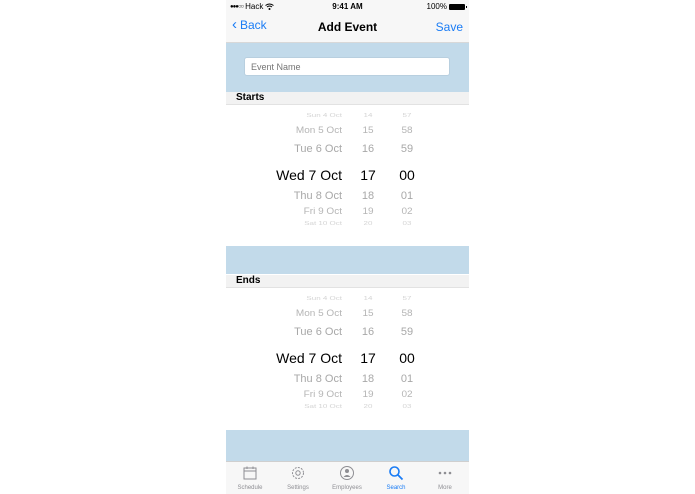  I want to click on tab-label: More, so click(445, 488).